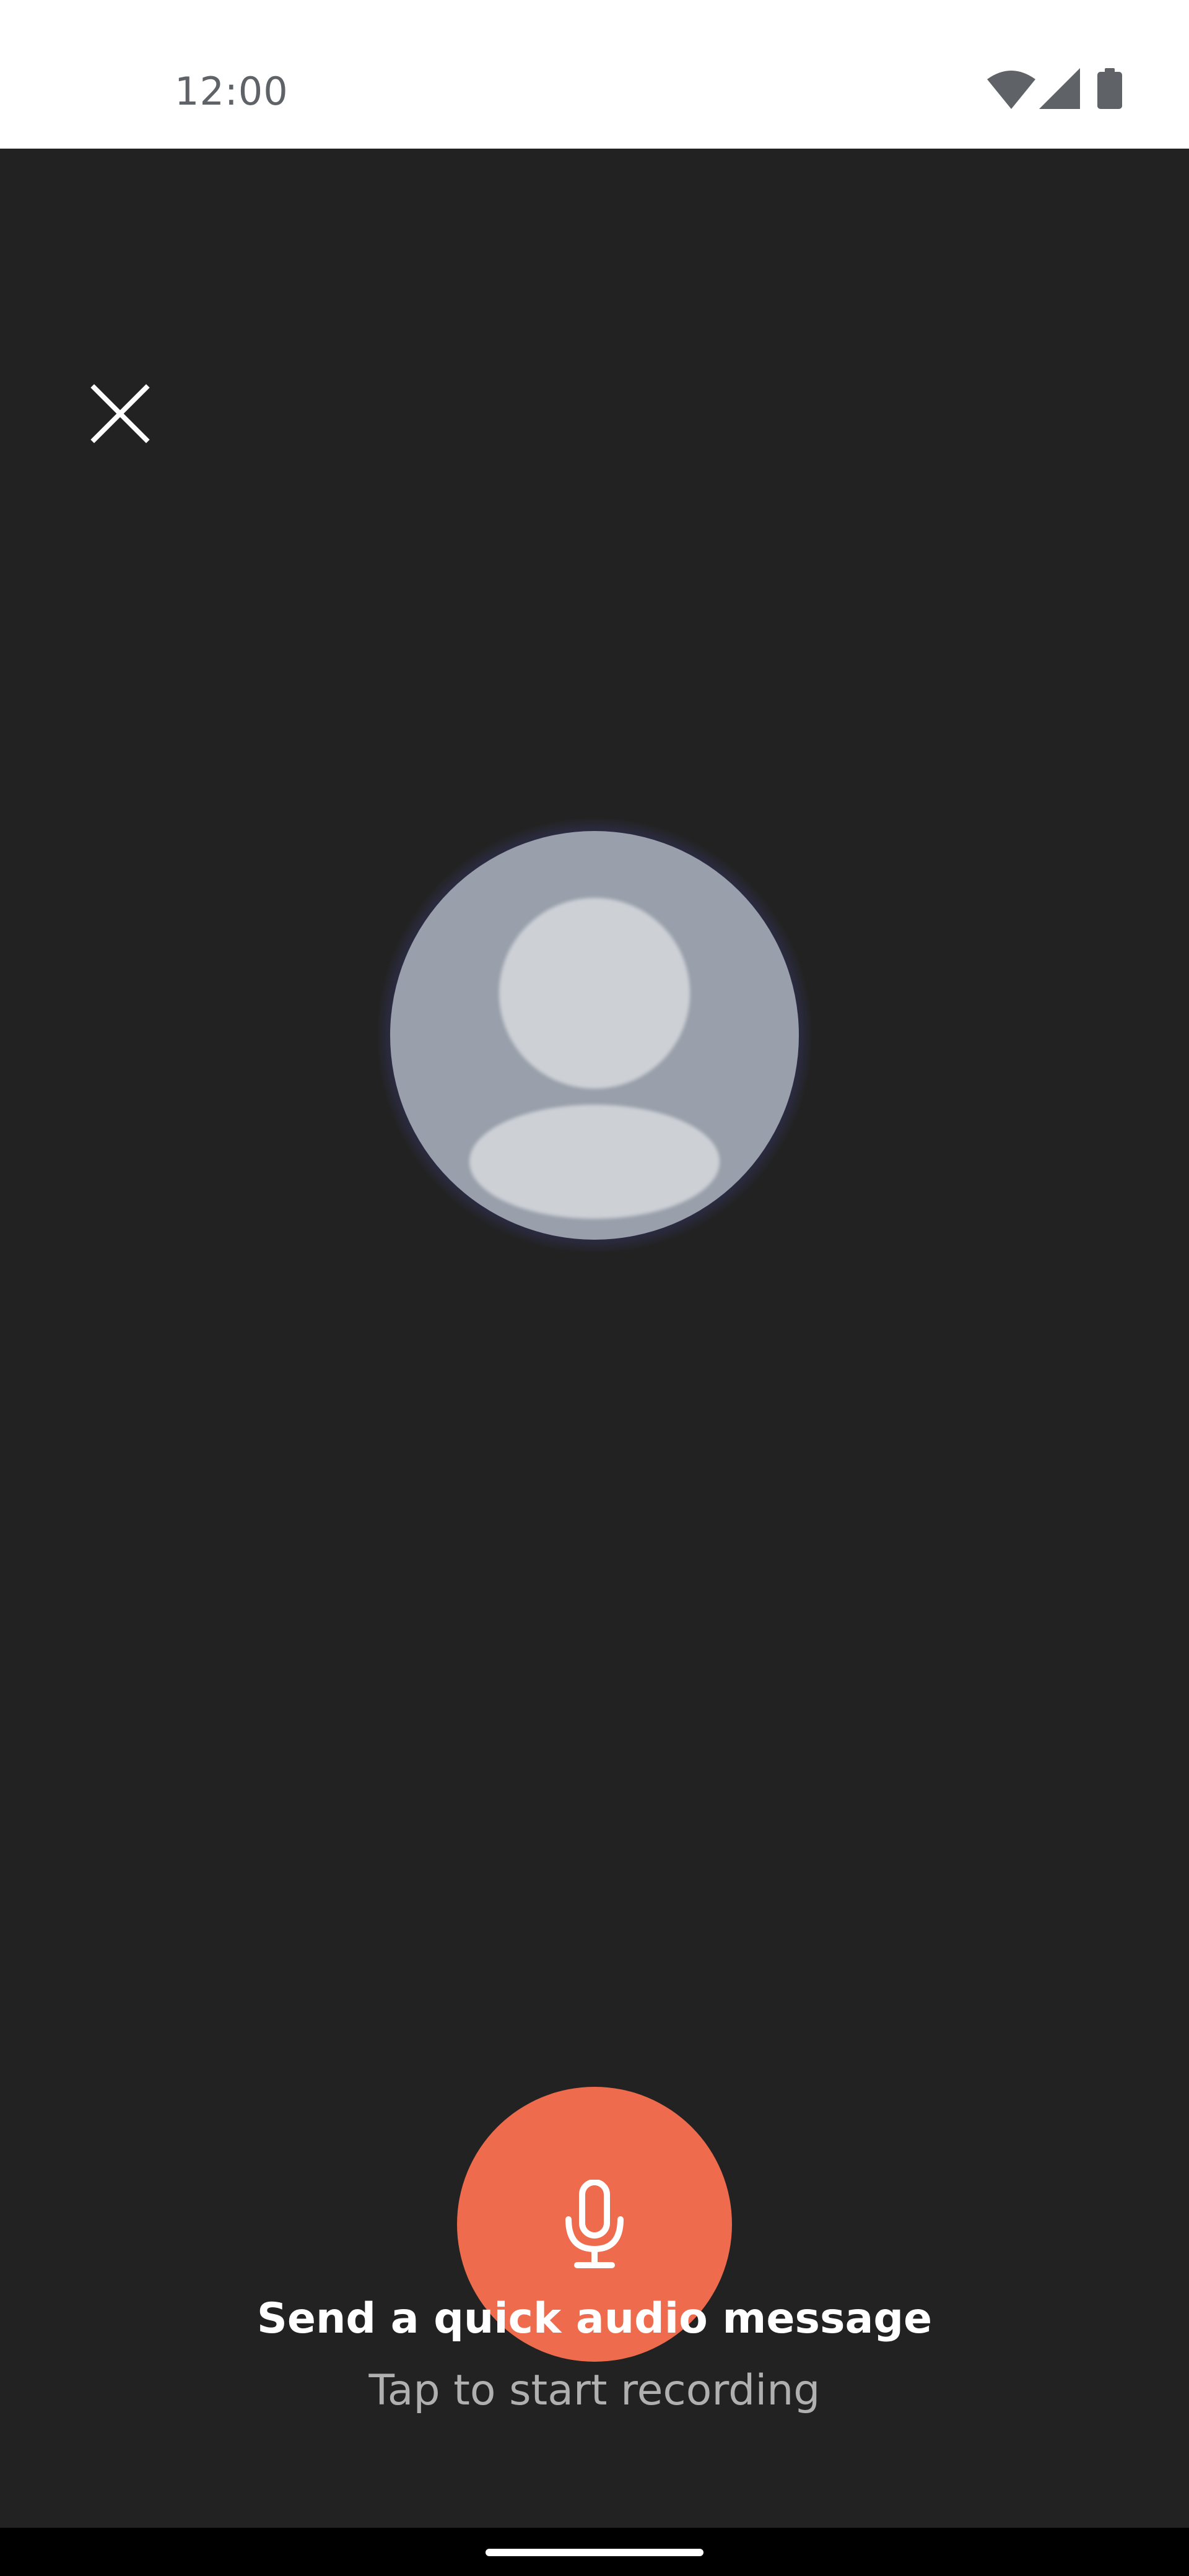  I want to click on navigation-bar, so click(594, 2552).